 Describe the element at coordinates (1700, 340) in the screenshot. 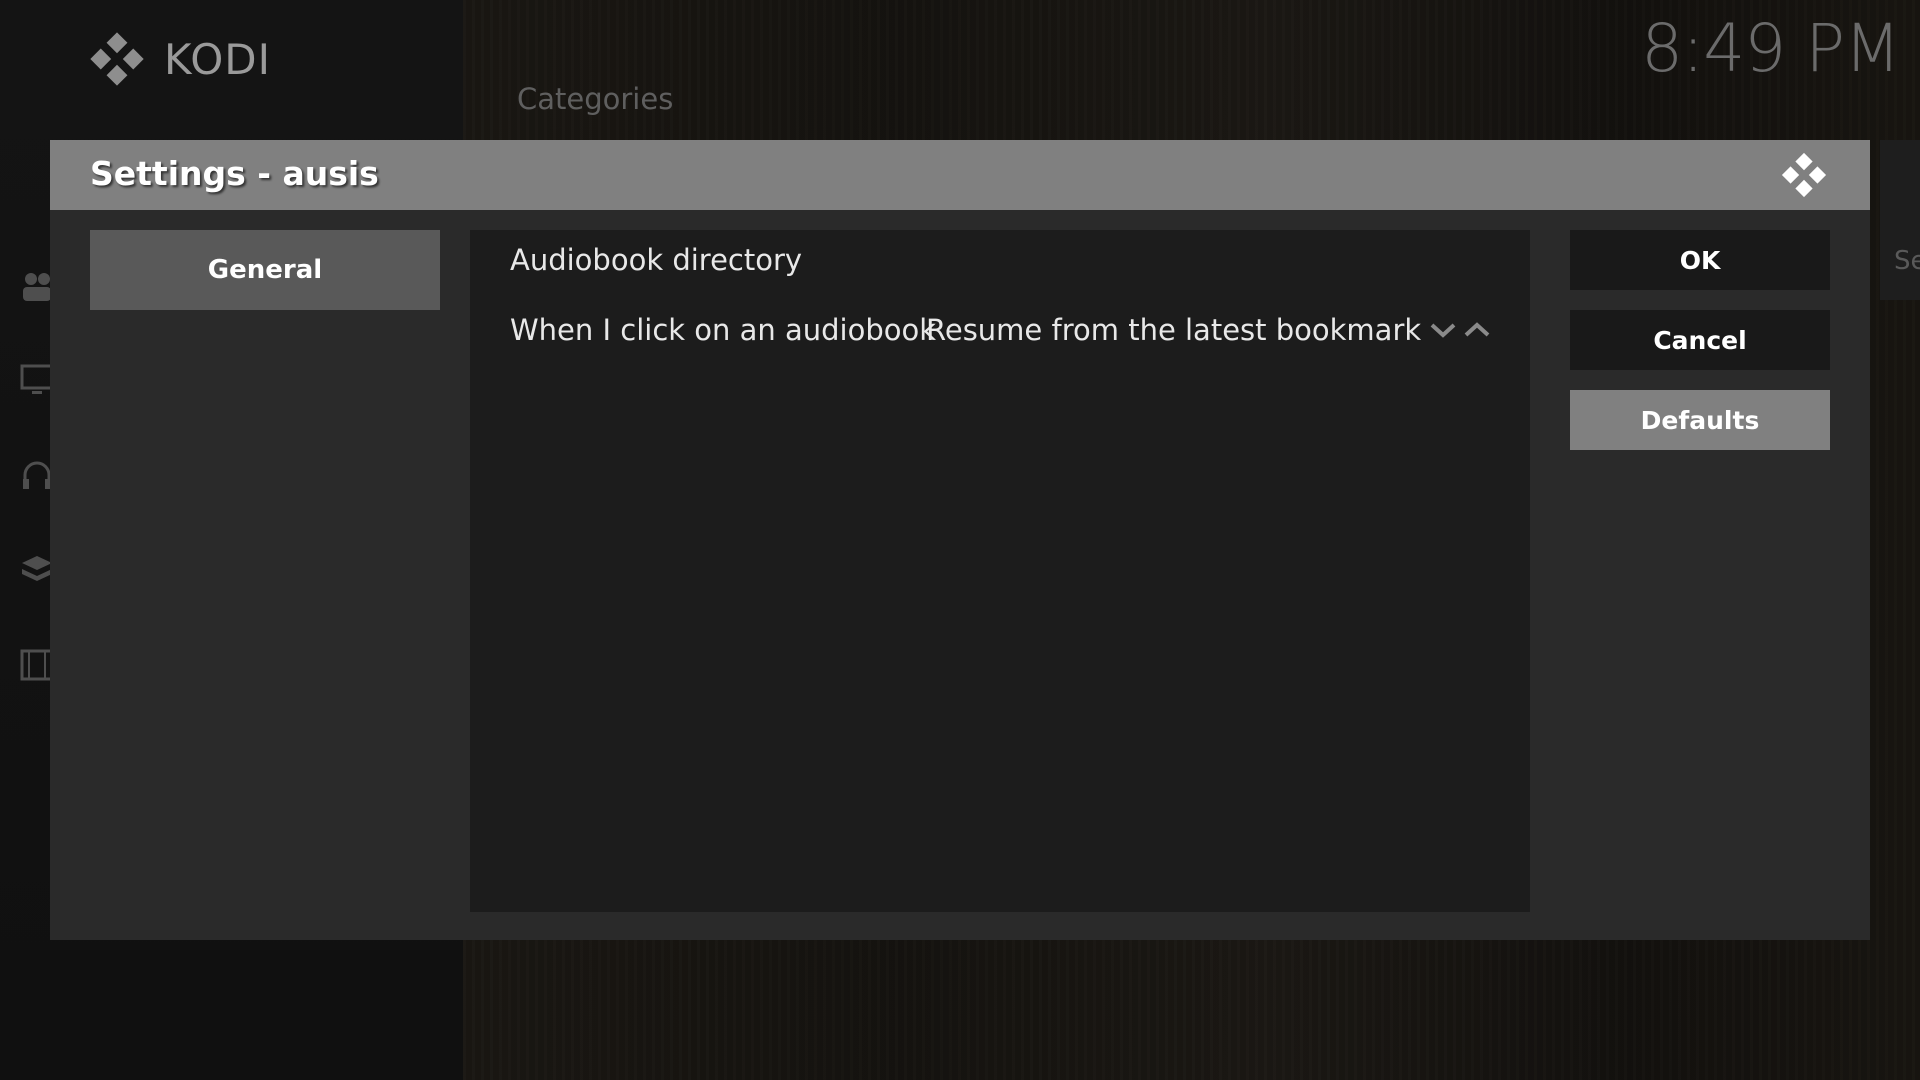

I see `cancel-button: Cancel` at that location.